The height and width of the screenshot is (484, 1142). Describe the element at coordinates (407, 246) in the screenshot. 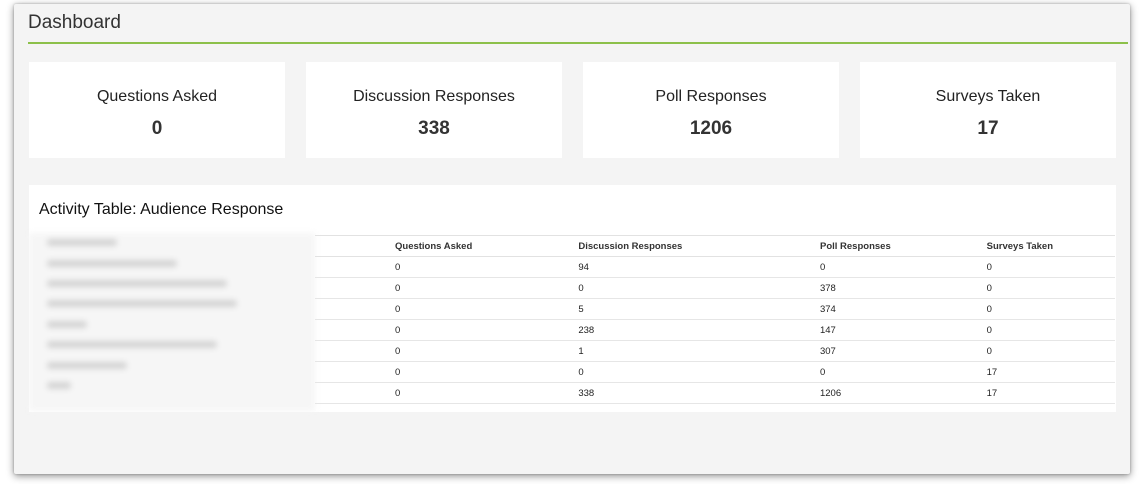

I see `column-header: Questions Asked` at that location.